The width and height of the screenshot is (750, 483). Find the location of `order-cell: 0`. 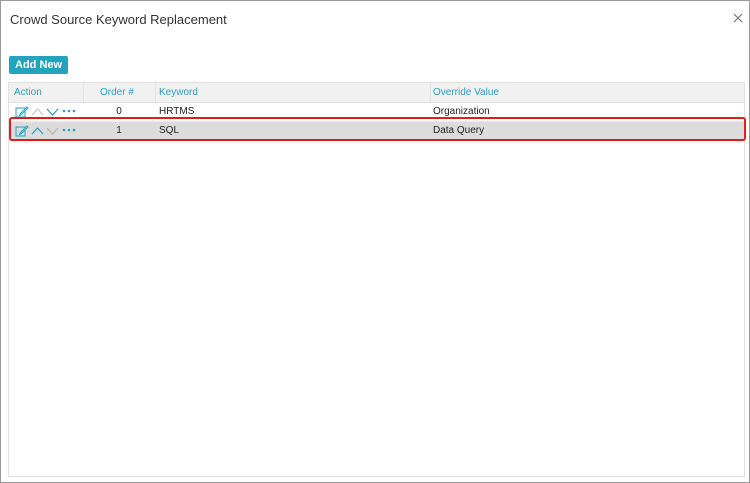

order-cell: 0 is located at coordinates (119, 111).